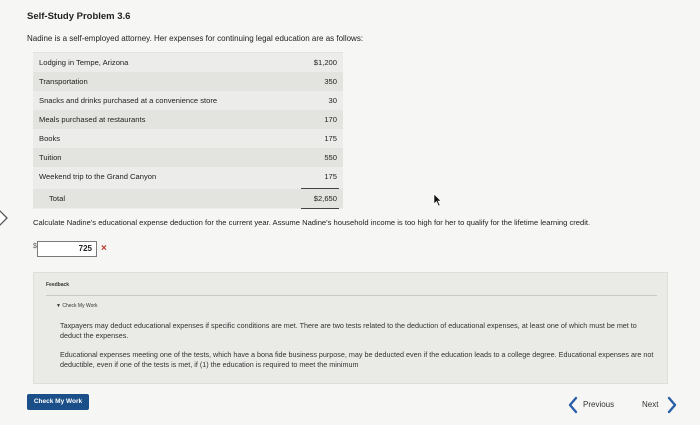 The height and width of the screenshot is (425, 700). What do you see at coordinates (188, 62) in the screenshot?
I see `expense-row: Lodging in Tempe, Arizona $1,200` at bounding box center [188, 62].